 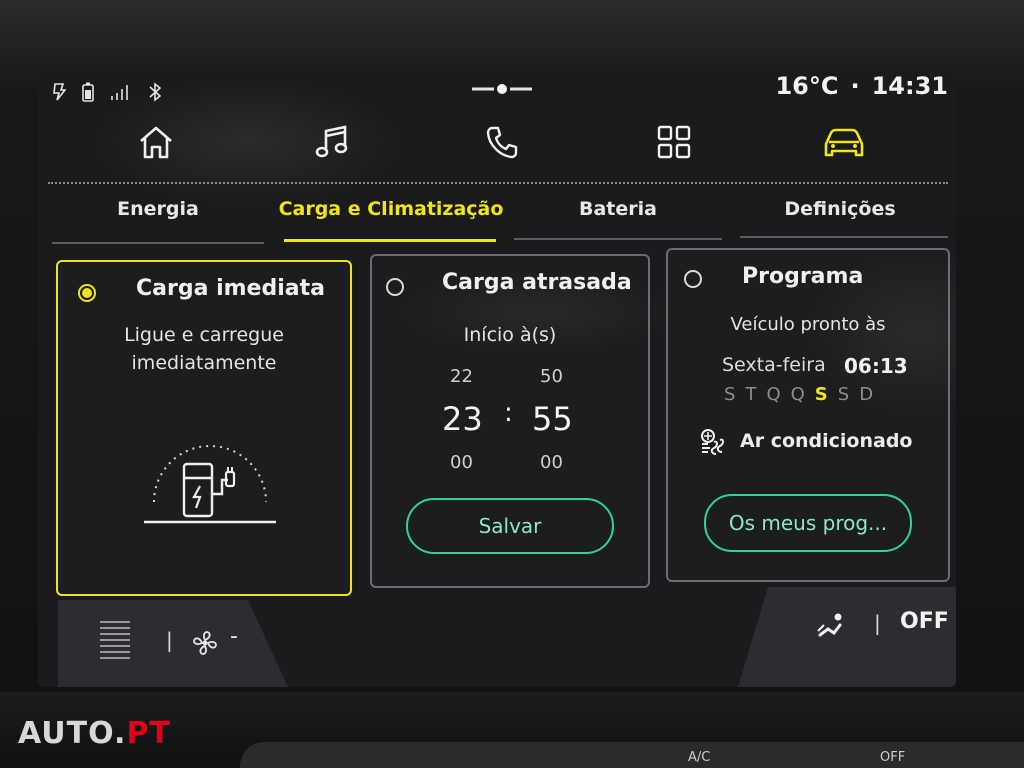 I want to click on ac-physical-label: A/C, so click(x=699, y=757).